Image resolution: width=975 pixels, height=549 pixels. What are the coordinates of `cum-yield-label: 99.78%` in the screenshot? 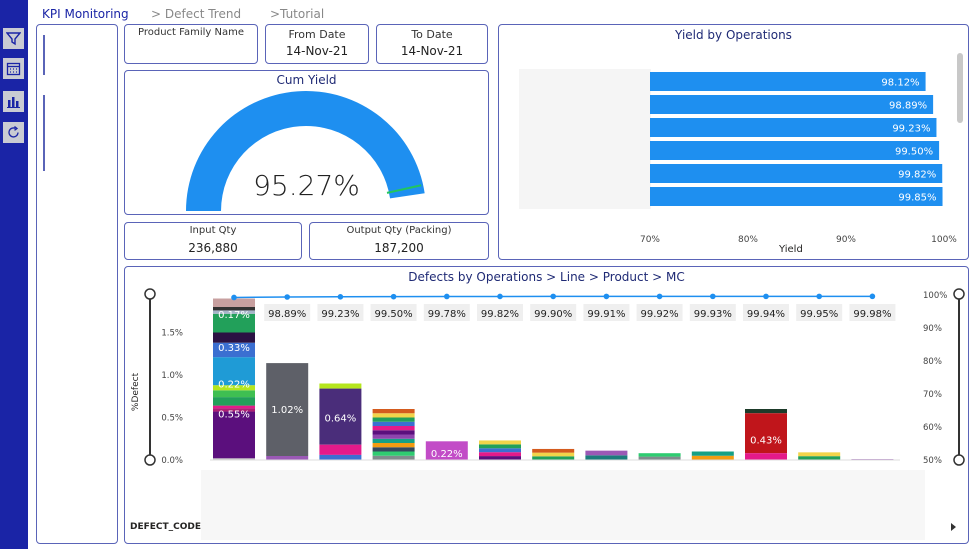 It's located at (447, 314).